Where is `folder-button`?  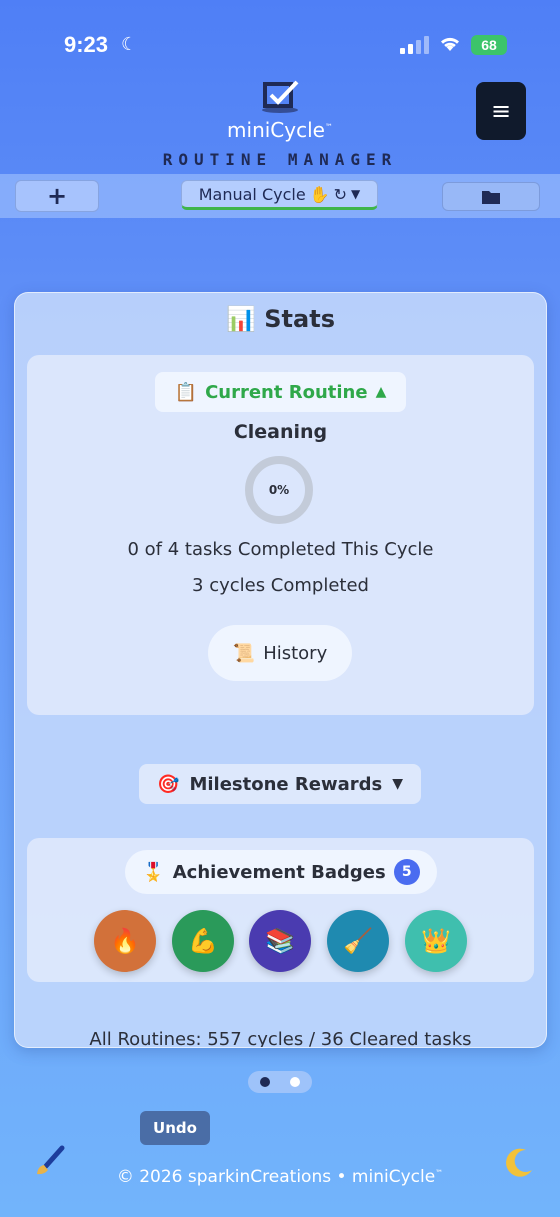
folder-button is located at coordinates (491, 196).